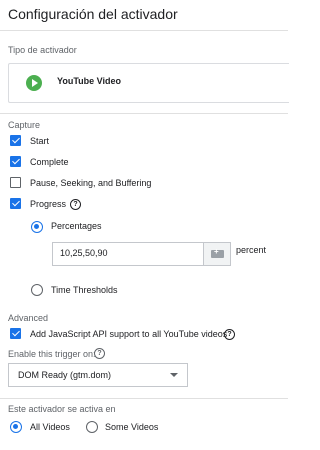 The width and height of the screenshot is (320, 450). I want to click on start-label: Start, so click(40, 141).